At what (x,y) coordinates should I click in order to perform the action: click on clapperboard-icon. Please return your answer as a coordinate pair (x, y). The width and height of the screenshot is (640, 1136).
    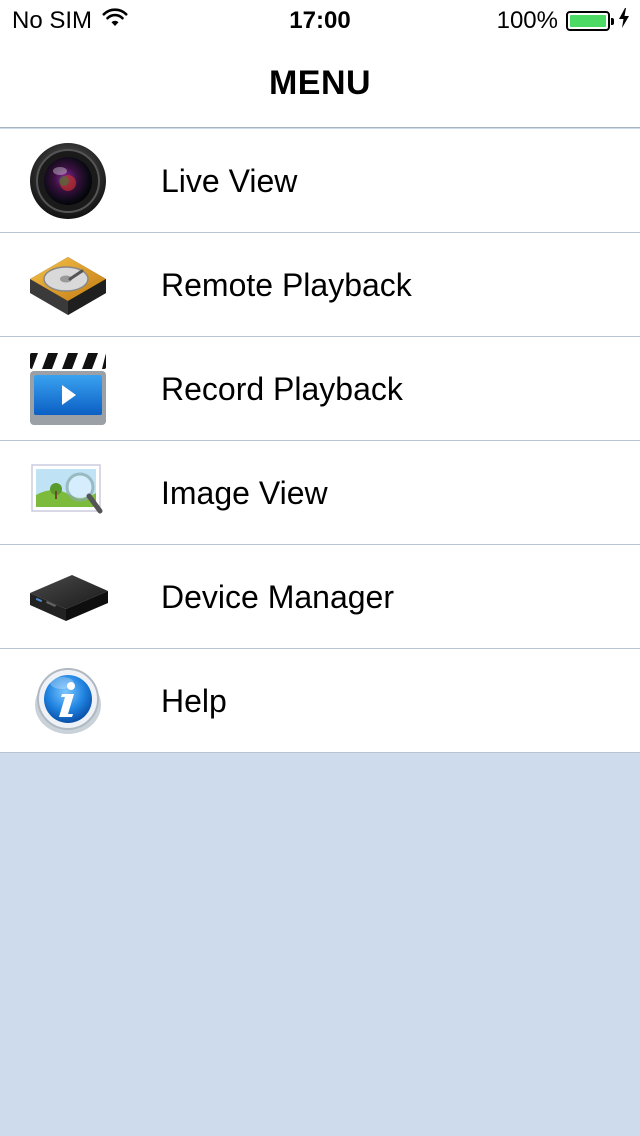
    Looking at the image, I should click on (68, 389).